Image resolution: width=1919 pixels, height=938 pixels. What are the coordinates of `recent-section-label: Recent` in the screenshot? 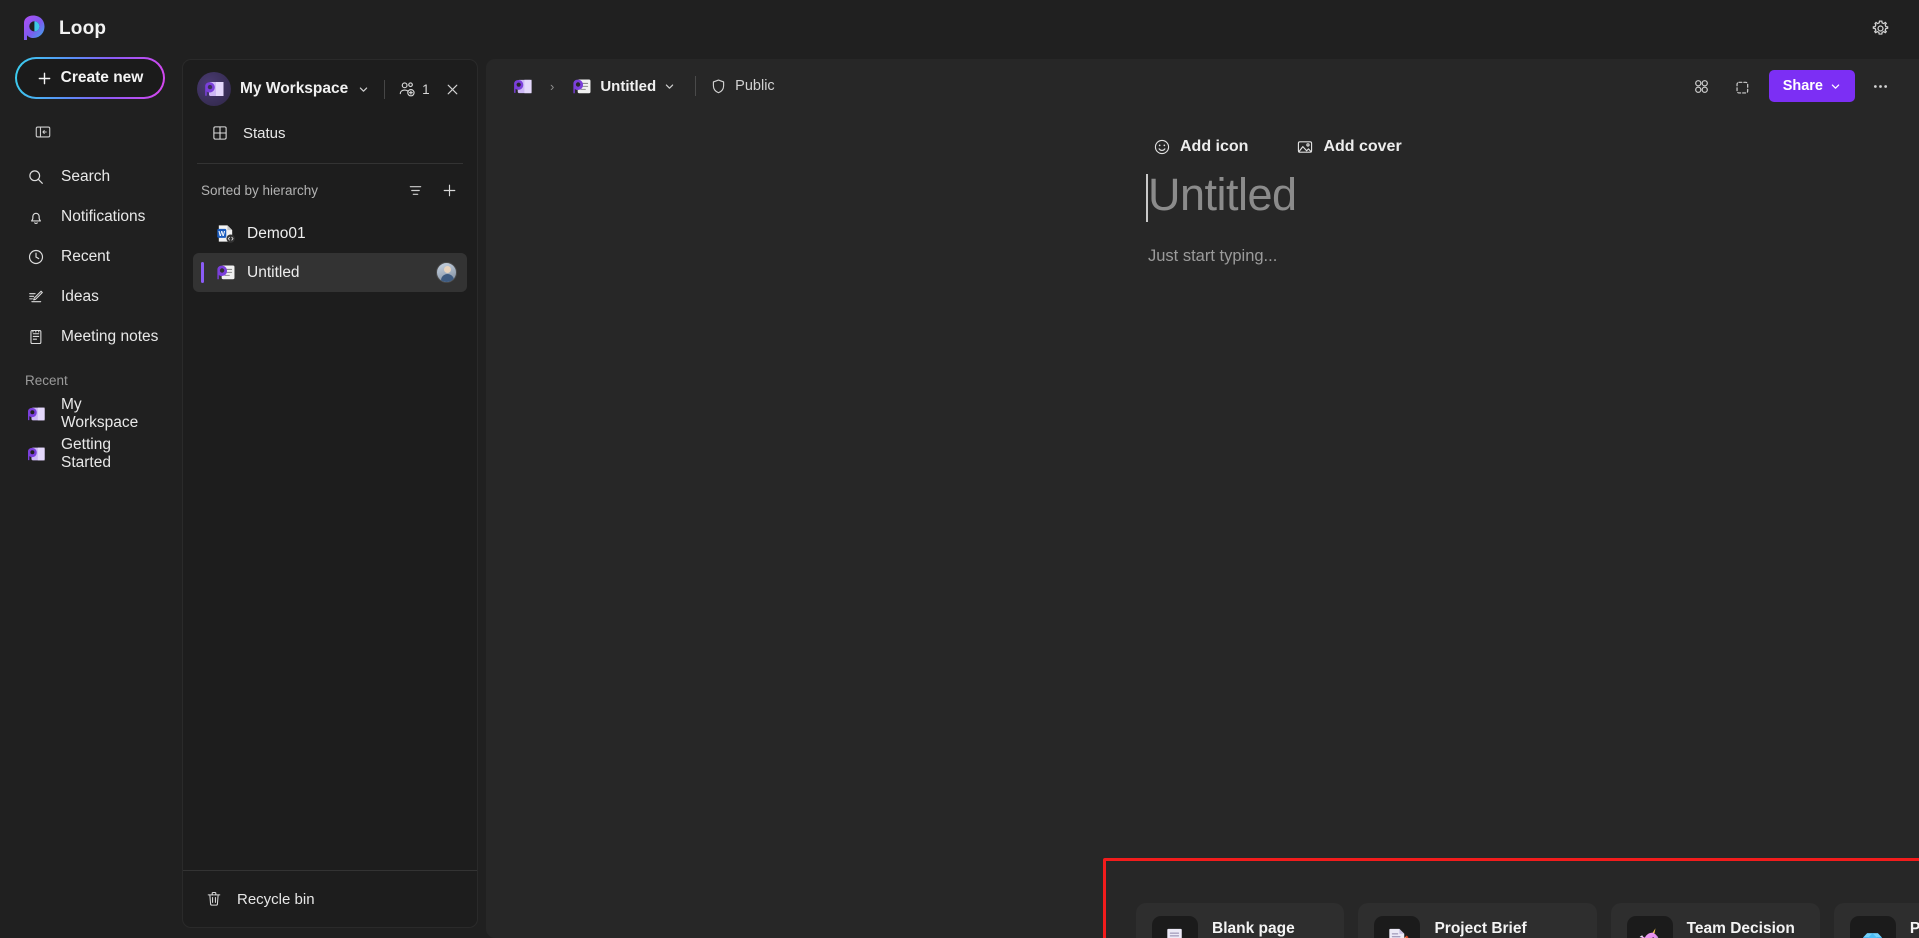 It's located at (46, 380).